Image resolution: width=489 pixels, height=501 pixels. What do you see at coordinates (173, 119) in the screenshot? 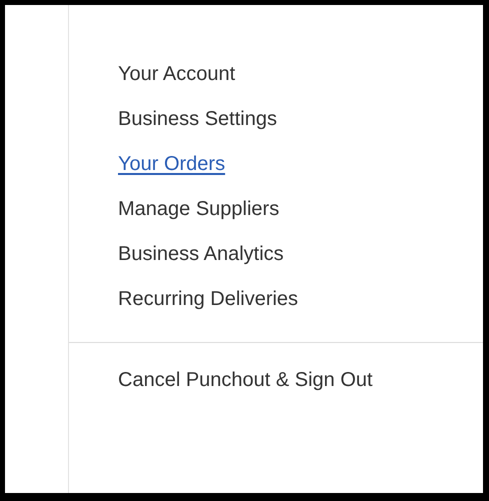
I see `menu-item: Business Settings` at bounding box center [173, 119].